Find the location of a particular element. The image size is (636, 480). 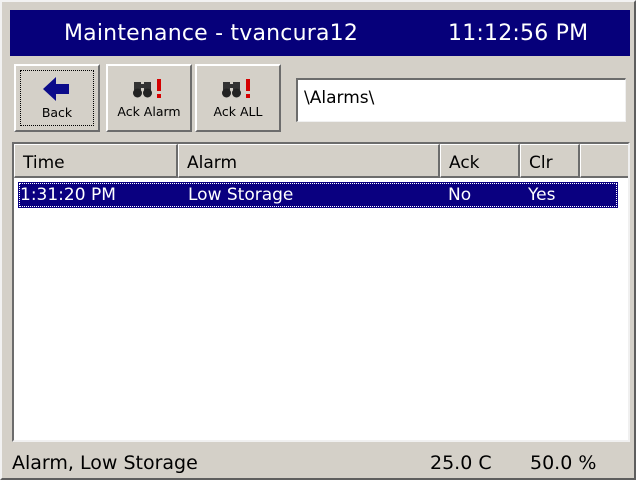

column-header-alarm: Alarm is located at coordinates (309, 161).